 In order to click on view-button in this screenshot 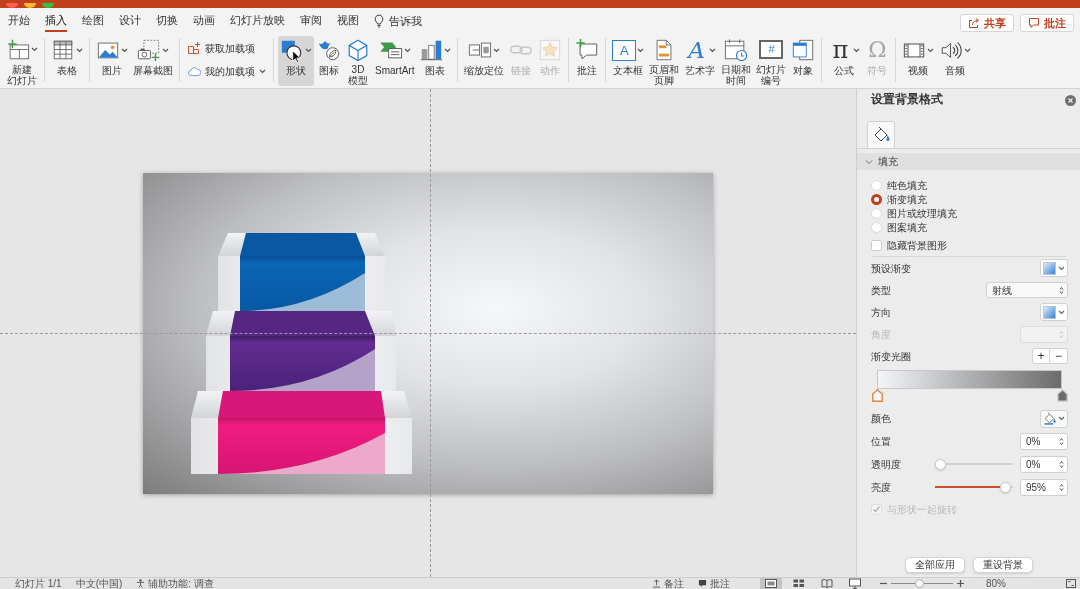, I will do `click(771, 583)`.